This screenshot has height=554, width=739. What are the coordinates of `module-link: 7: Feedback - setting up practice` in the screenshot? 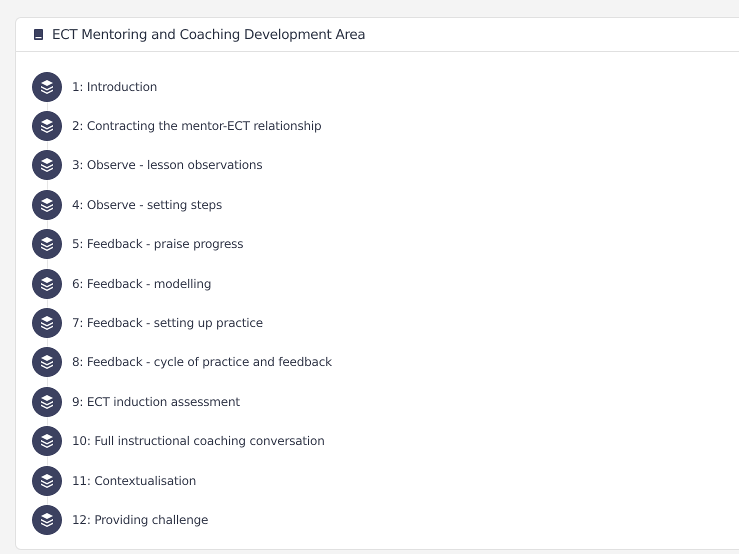 It's located at (167, 323).